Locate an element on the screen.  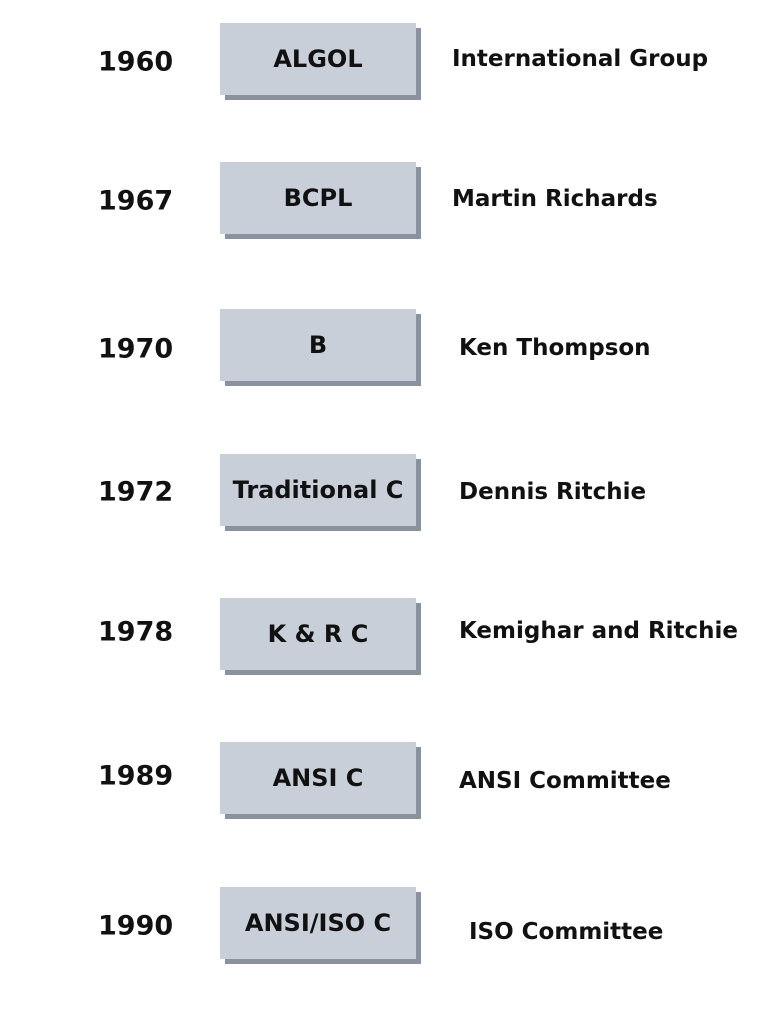
creator-label: Kemighar and Ritchie is located at coordinates (599, 631).